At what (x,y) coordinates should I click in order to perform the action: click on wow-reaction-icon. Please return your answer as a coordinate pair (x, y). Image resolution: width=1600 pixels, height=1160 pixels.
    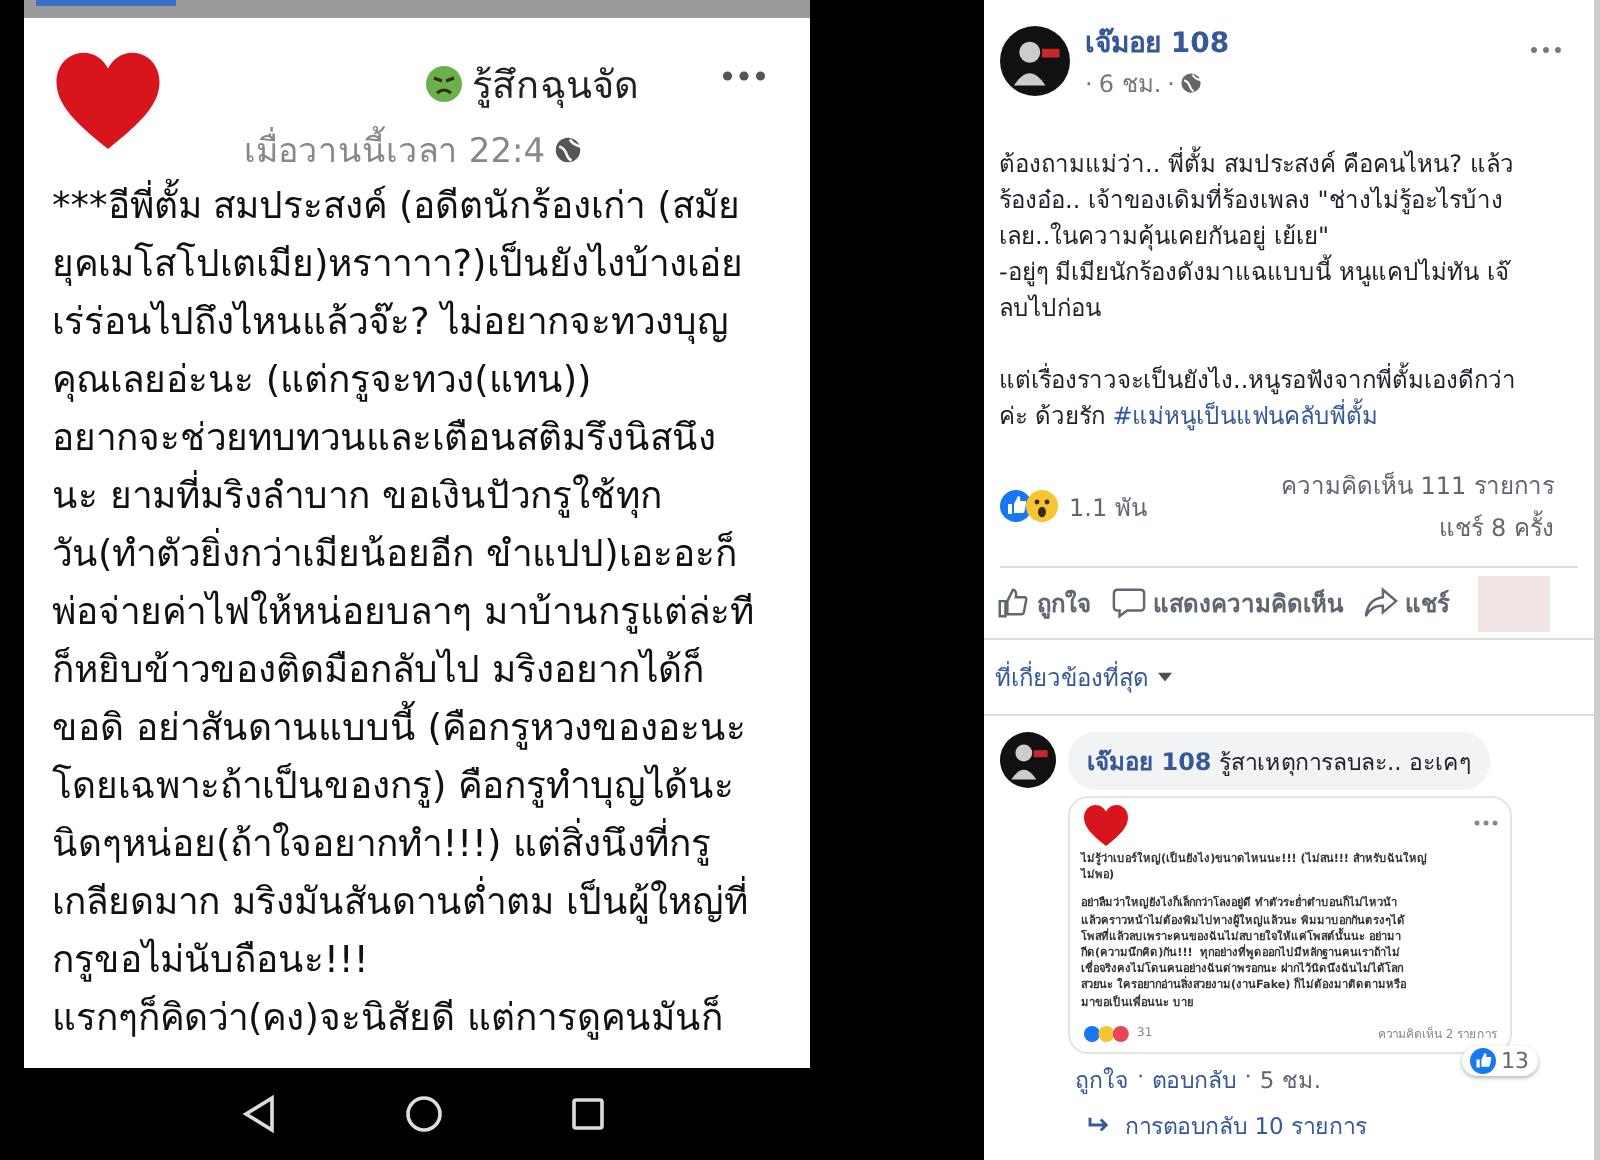
    Looking at the image, I should click on (1041, 506).